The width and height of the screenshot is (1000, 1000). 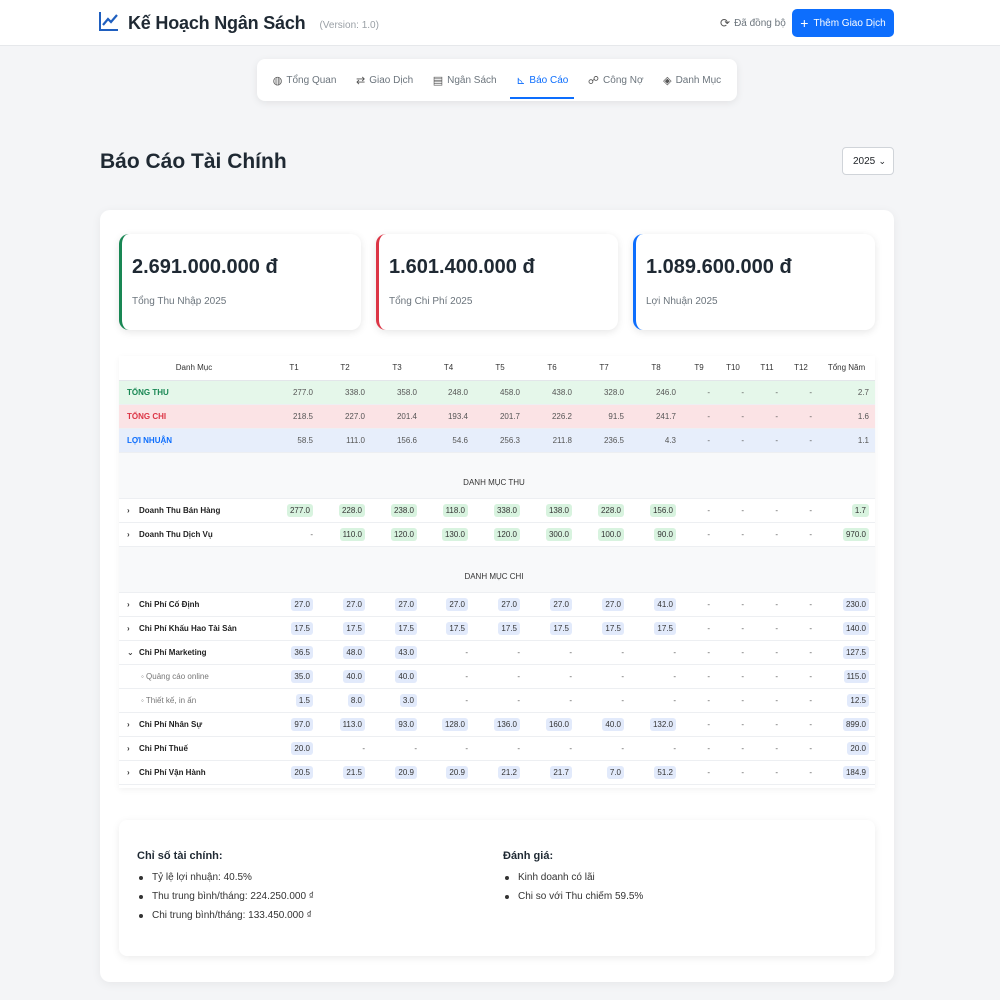 What do you see at coordinates (205, 267) in the screenshot?
I see `card-amount: 2.691.000.000 đ` at bounding box center [205, 267].